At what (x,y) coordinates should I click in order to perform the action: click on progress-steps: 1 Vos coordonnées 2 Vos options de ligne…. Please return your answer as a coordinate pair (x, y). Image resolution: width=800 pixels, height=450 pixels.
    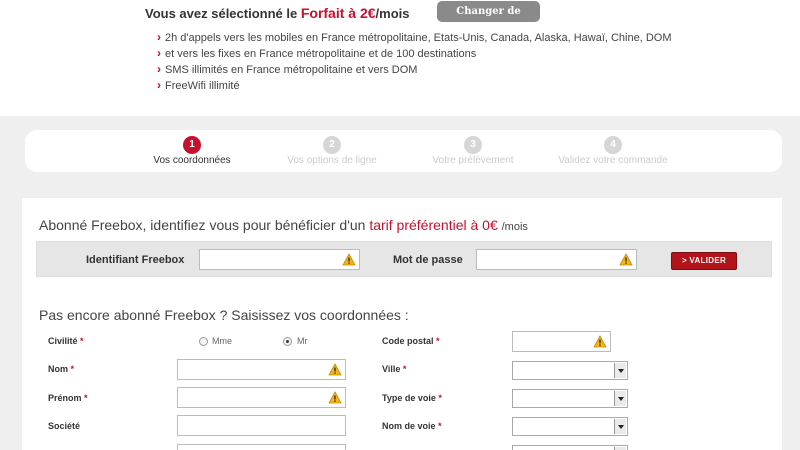
    Looking at the image, I should click on (403, 151).